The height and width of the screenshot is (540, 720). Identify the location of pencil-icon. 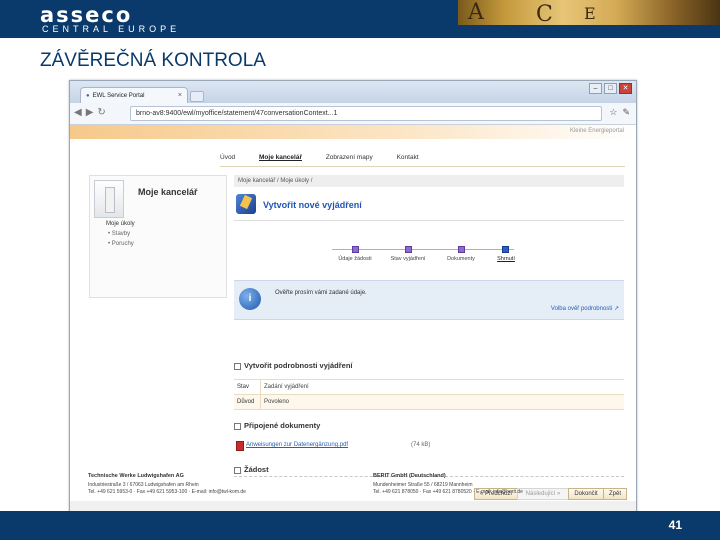
(246, 204).